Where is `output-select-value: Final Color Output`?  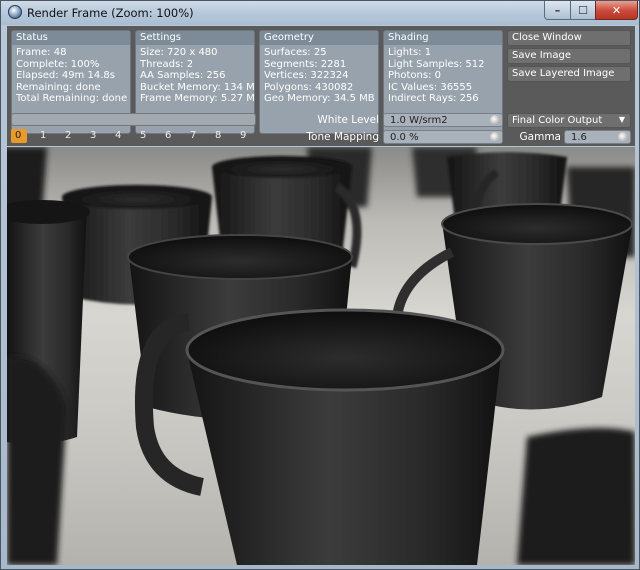
output-select-value: Final Color Output is located at coordinates (557, 120).